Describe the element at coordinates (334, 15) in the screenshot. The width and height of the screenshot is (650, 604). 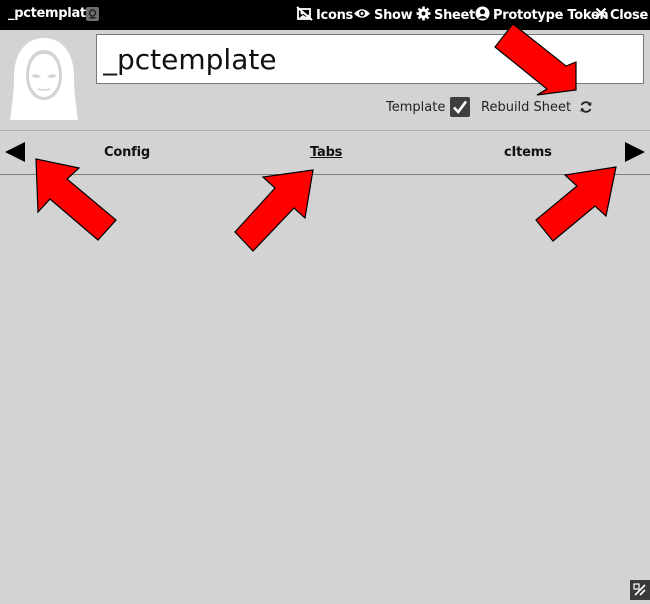
I see `icons-button-label: Icons` at that location.